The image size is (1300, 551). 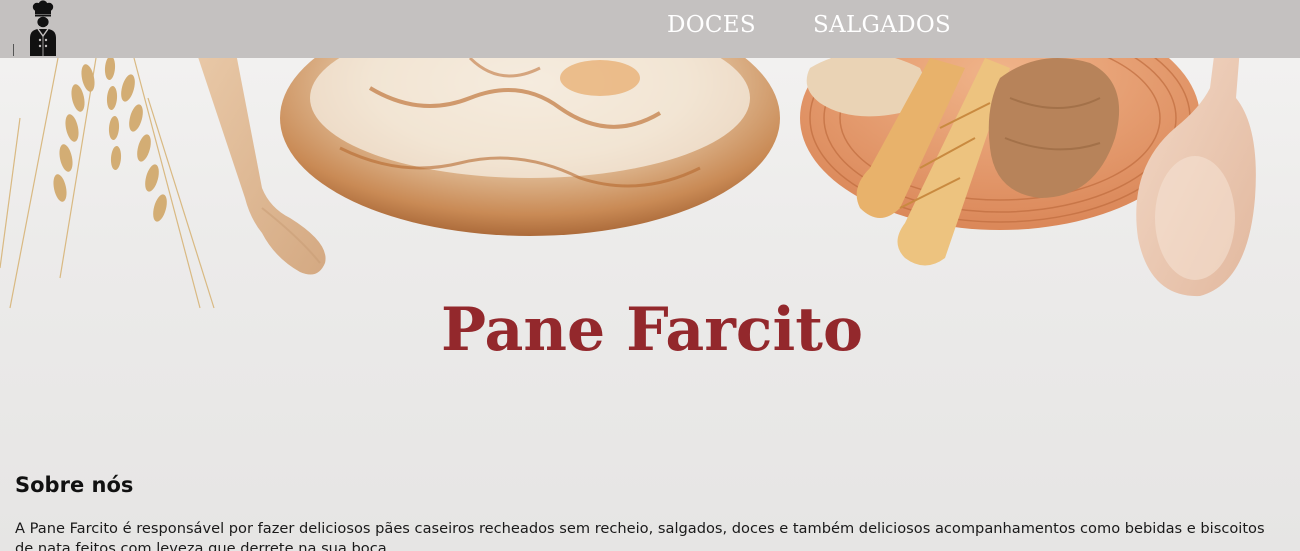 I want to click on navbar: DOCES SALGADOS, so click(x=650, y=29).